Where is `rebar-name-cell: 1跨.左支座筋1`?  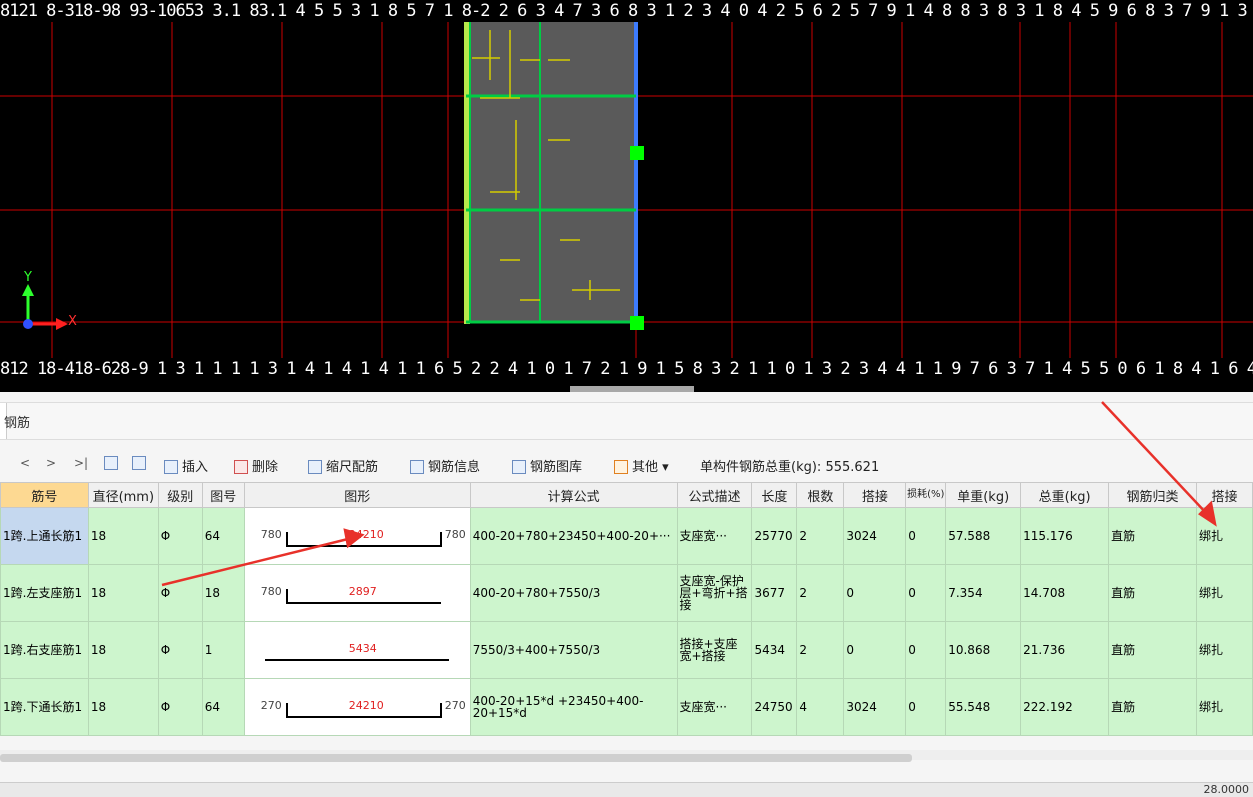
rebar-name-cell: 1跨.左支座筋1 is located at coordinates (44, 593).